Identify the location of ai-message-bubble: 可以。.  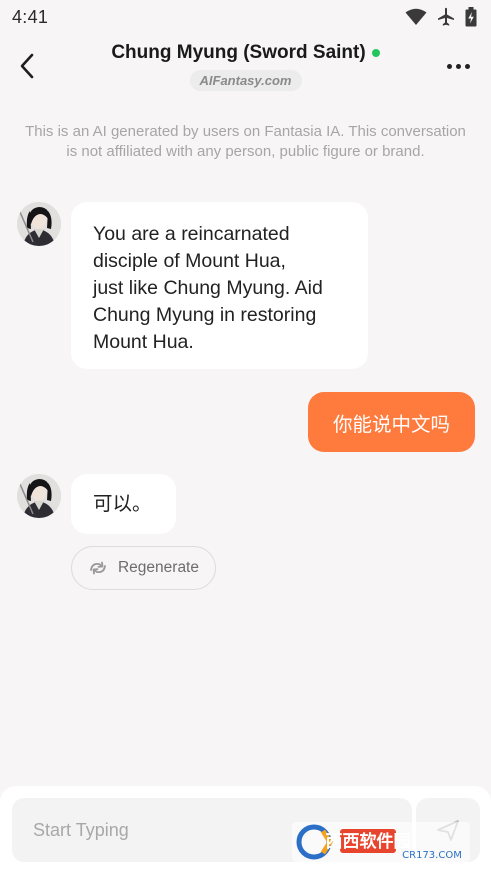
(123, 504).